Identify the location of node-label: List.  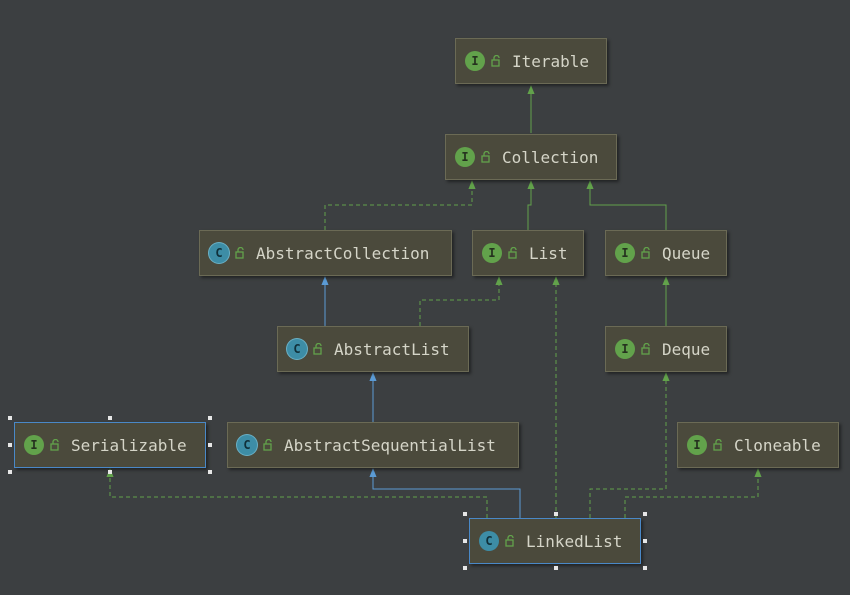
(548, 253).